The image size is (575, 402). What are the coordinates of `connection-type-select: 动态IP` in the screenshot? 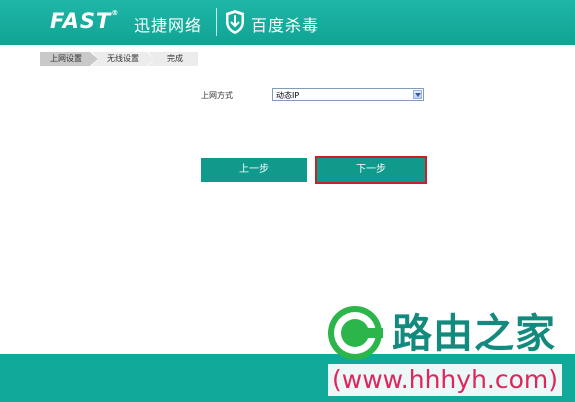 It's located at (348, 94).